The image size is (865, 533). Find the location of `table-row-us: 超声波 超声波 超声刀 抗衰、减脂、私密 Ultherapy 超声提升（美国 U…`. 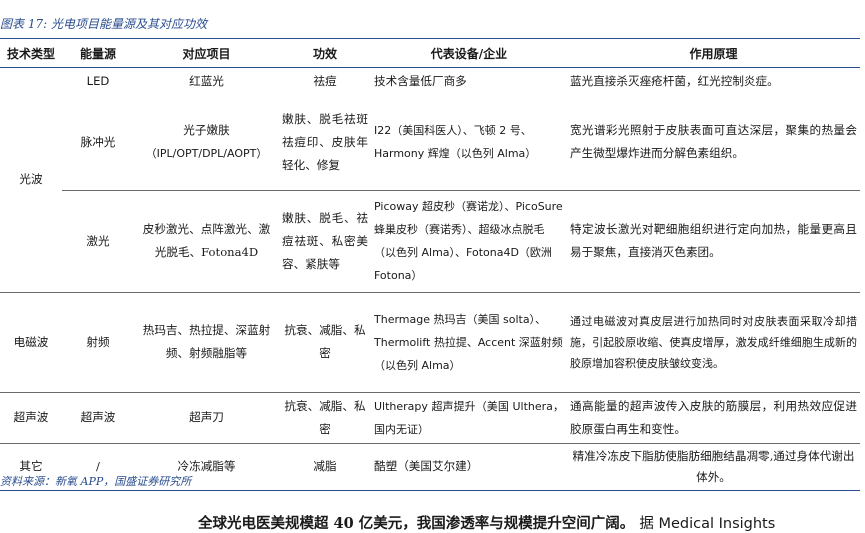

table-row-us: 超声波 超声波 超声刀 抗衰、减脂、私密 Ultherapy 超声提升（美国 U… is located at coordinates (430, 417).